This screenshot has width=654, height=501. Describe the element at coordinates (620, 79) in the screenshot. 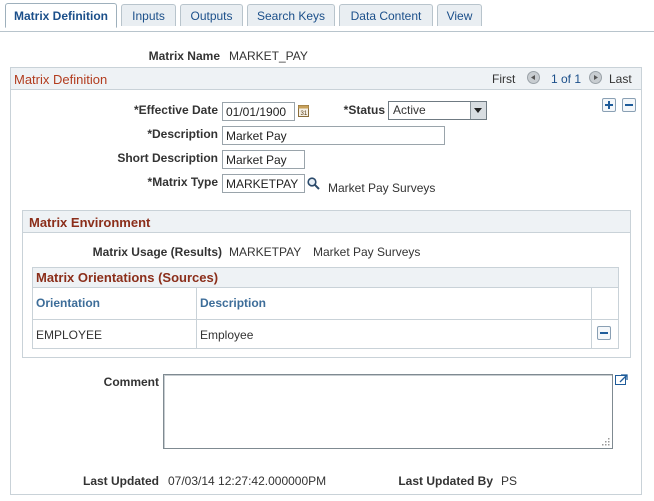

I see `nav-last-link: Last` at that location.